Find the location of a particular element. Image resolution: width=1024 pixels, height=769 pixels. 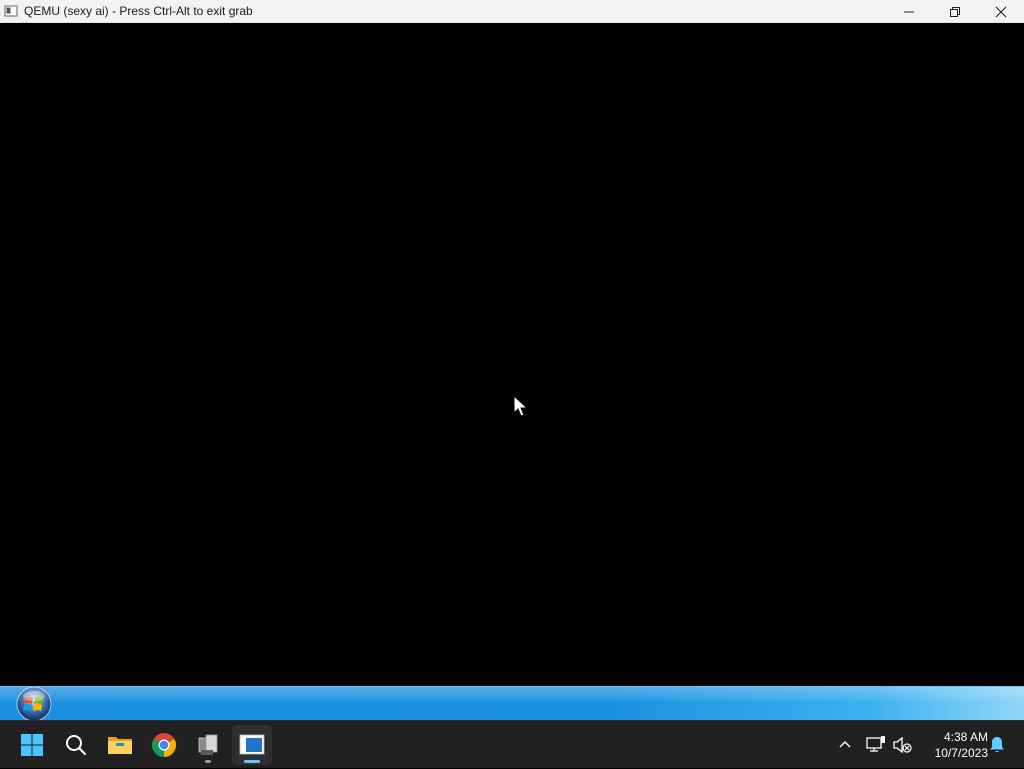

show-hidden-icons-button is located at coordinates (845, 745).